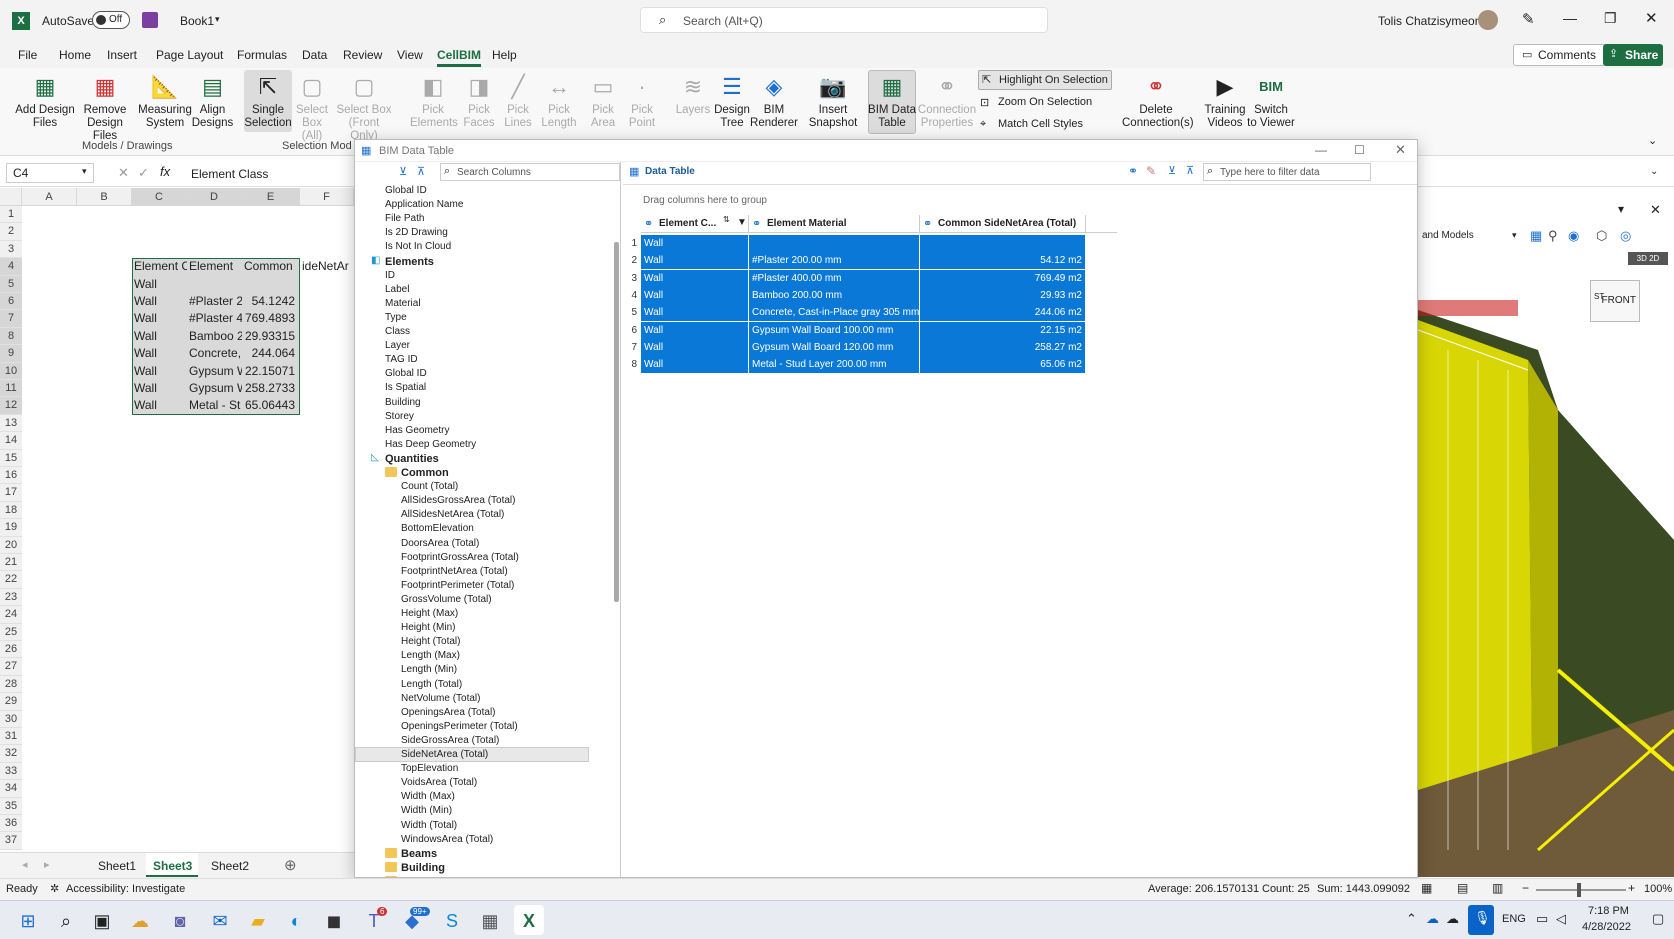 This screenshot has width=1674, height=939. I want to click on tree-item: Width (Min), so click(426, 811).